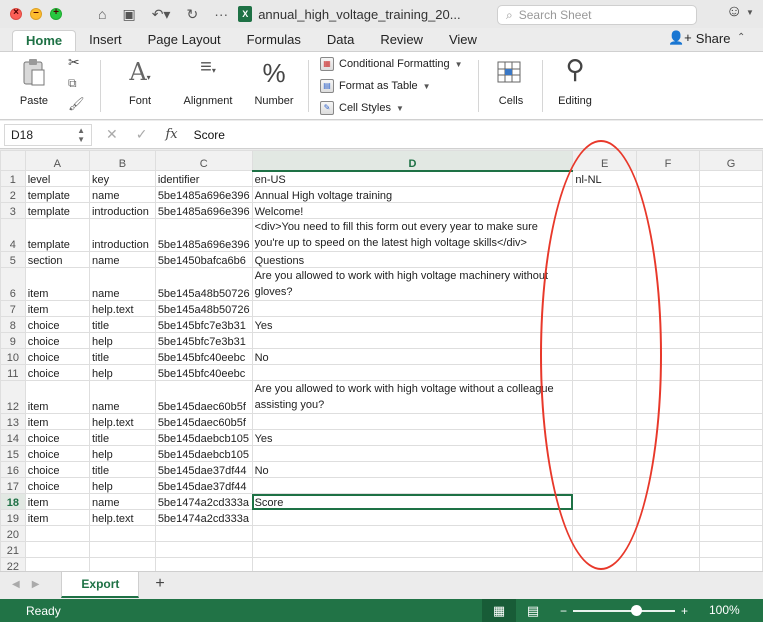 The image size is (763, 622). Describe the element at coordinates (391, 108) in the screenshot. I see `cell-styles-button: ✎ Cell Styles ▼` at that location.